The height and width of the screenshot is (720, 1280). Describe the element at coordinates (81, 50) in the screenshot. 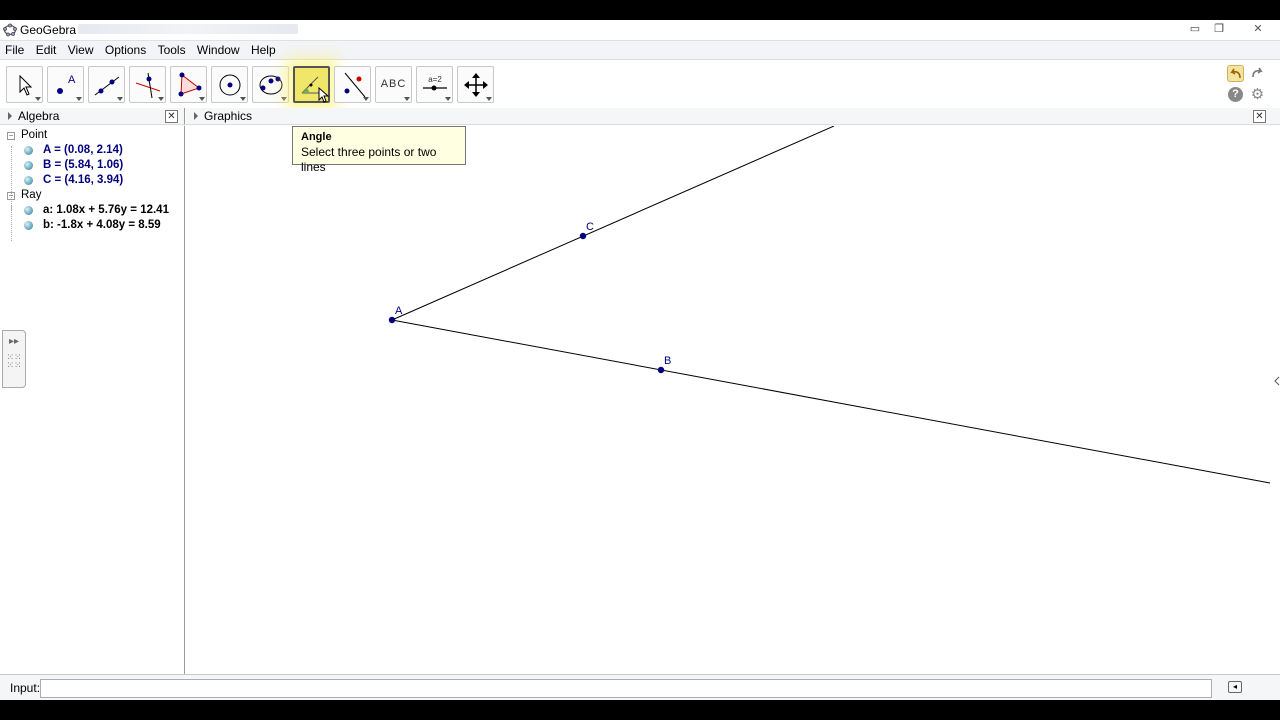

I see `menu-view: View` at that location.